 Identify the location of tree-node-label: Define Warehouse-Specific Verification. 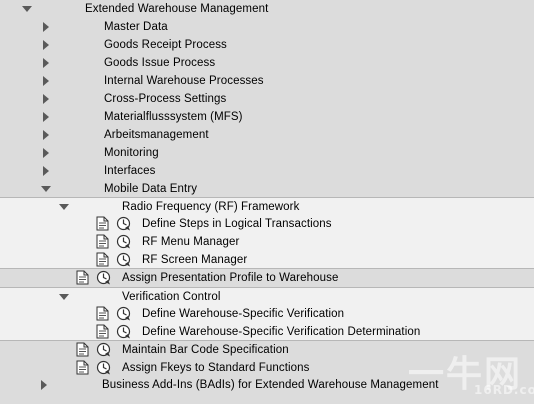
(243, 314).